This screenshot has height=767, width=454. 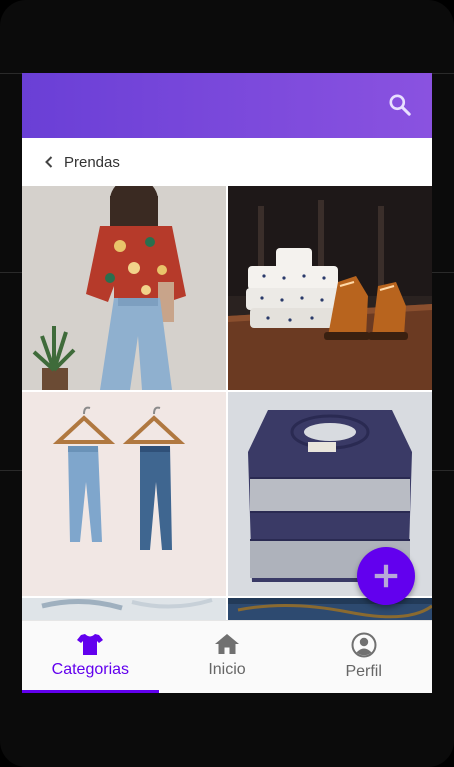 I want to click on nav-item-inicio: Inicio, so click(x=227, y=657).